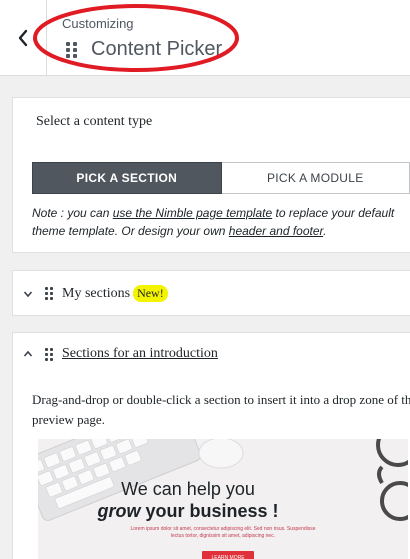  I want to click on note-text-4: ., so click(325, 231).